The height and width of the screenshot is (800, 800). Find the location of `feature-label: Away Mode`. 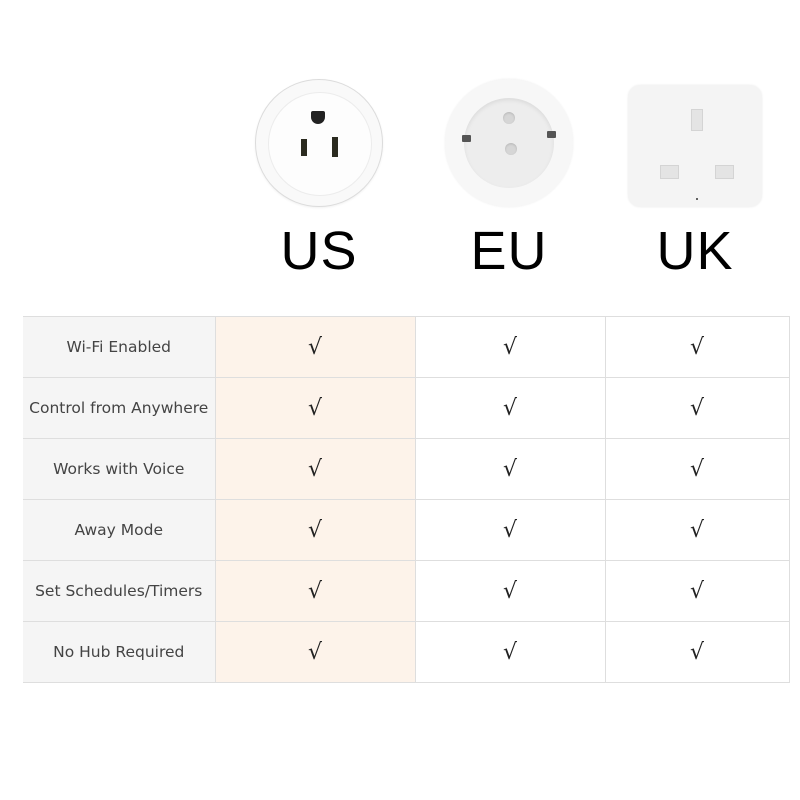

feature-label: Away Mode is located at coordinates (119, 530).